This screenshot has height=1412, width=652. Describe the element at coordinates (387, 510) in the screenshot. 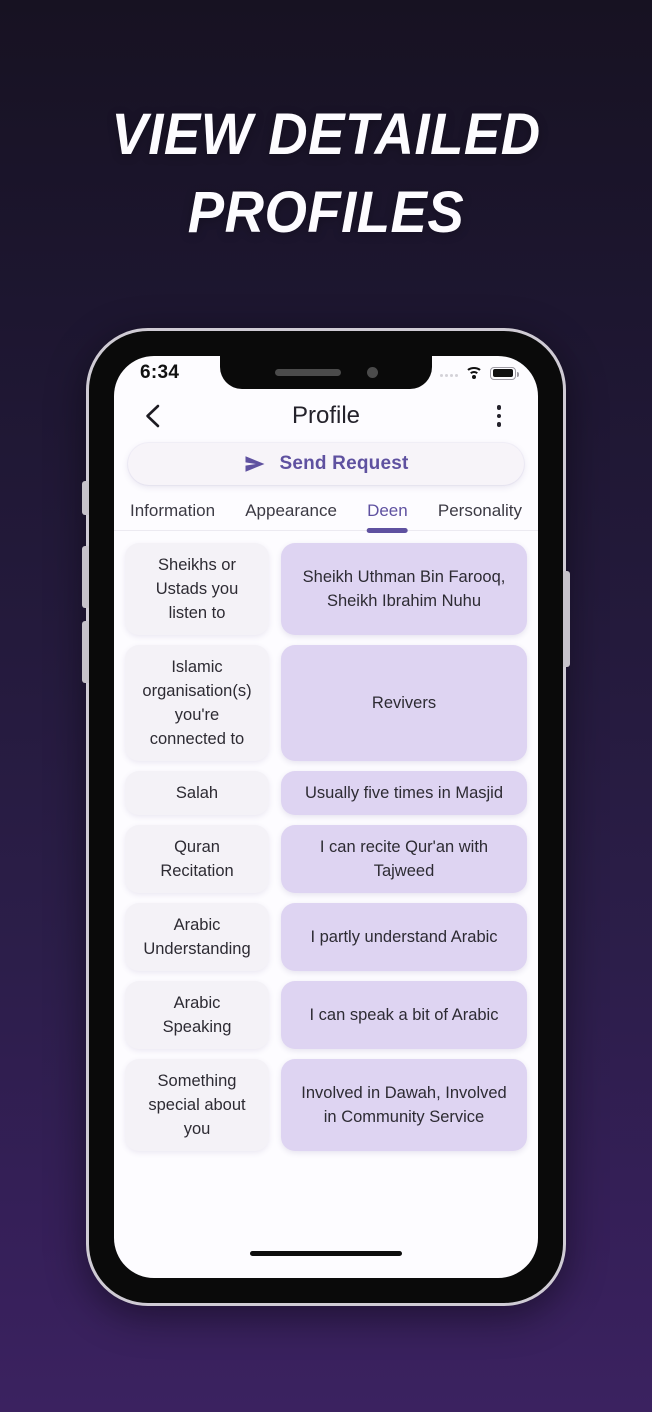

I see `tab-deen-label: Deen` at that location.